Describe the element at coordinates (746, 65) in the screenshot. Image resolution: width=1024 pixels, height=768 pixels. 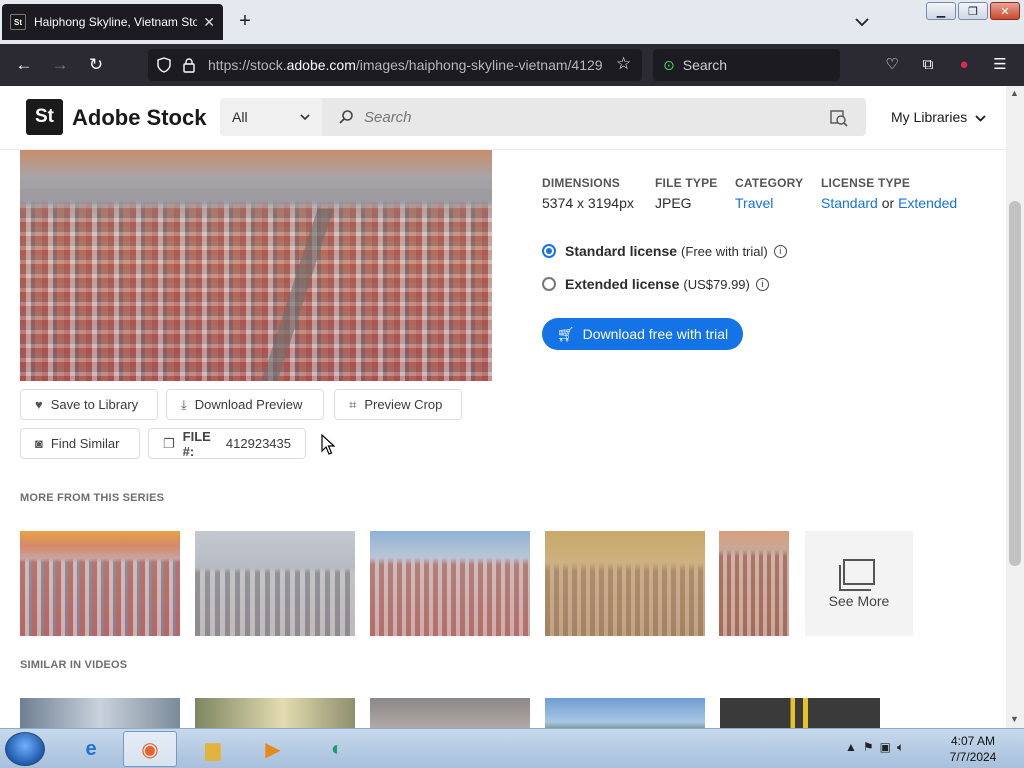
I see `browser-search-box: ⊙ Search` at that location.